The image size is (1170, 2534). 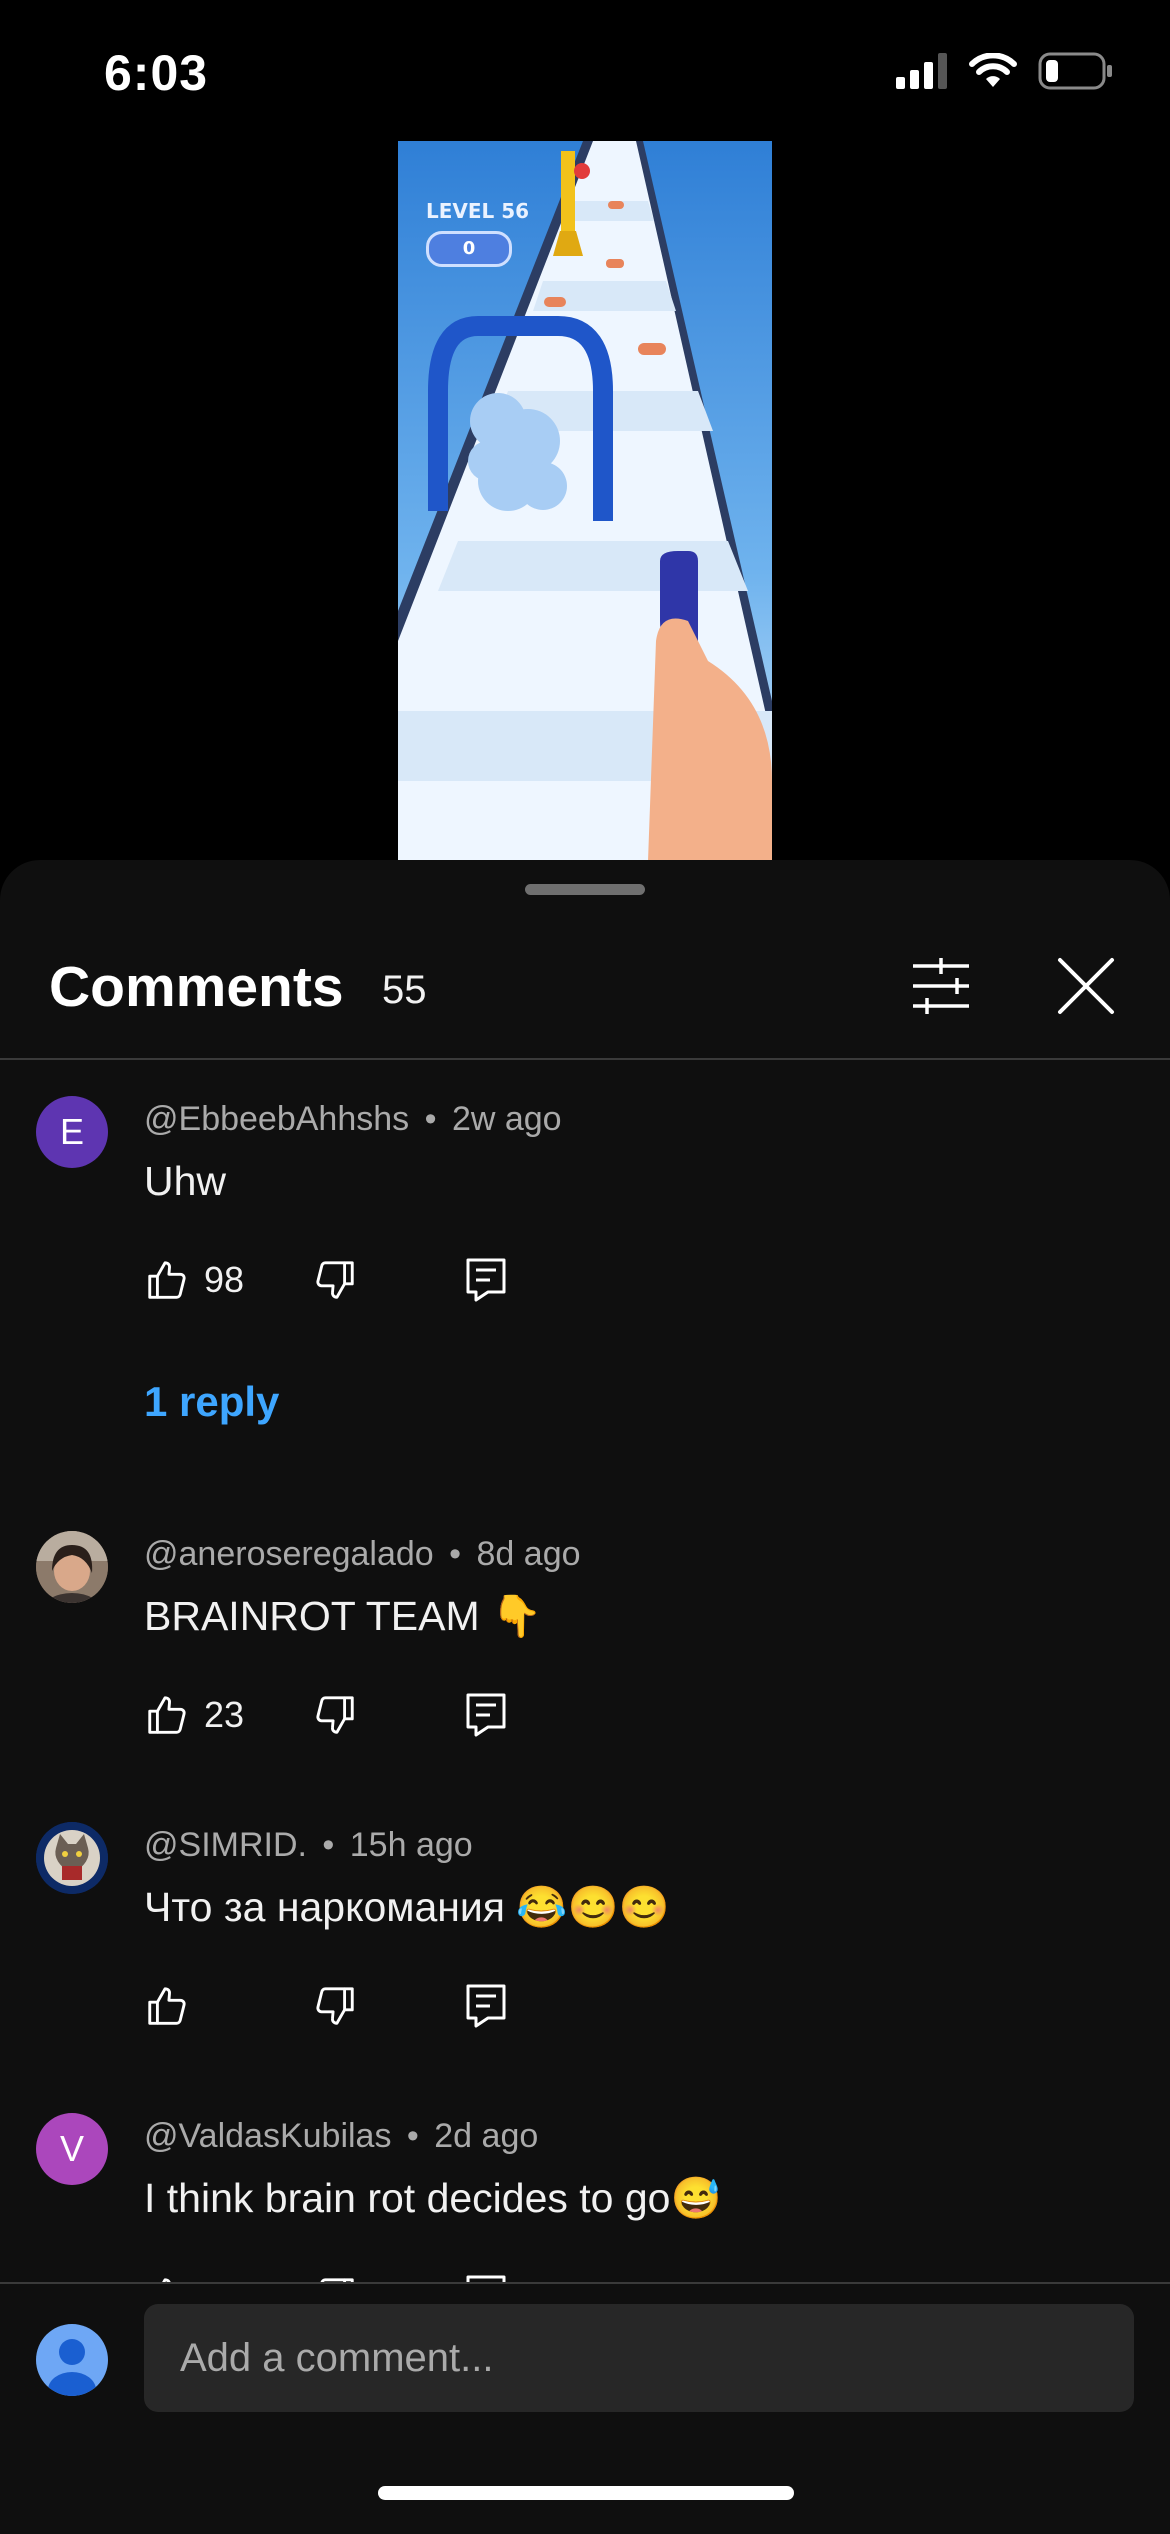 What do you see at coordinates (444, 1280) in the screenshot?
I see `comment-actions: 98` at bounding box center [444, 1280].